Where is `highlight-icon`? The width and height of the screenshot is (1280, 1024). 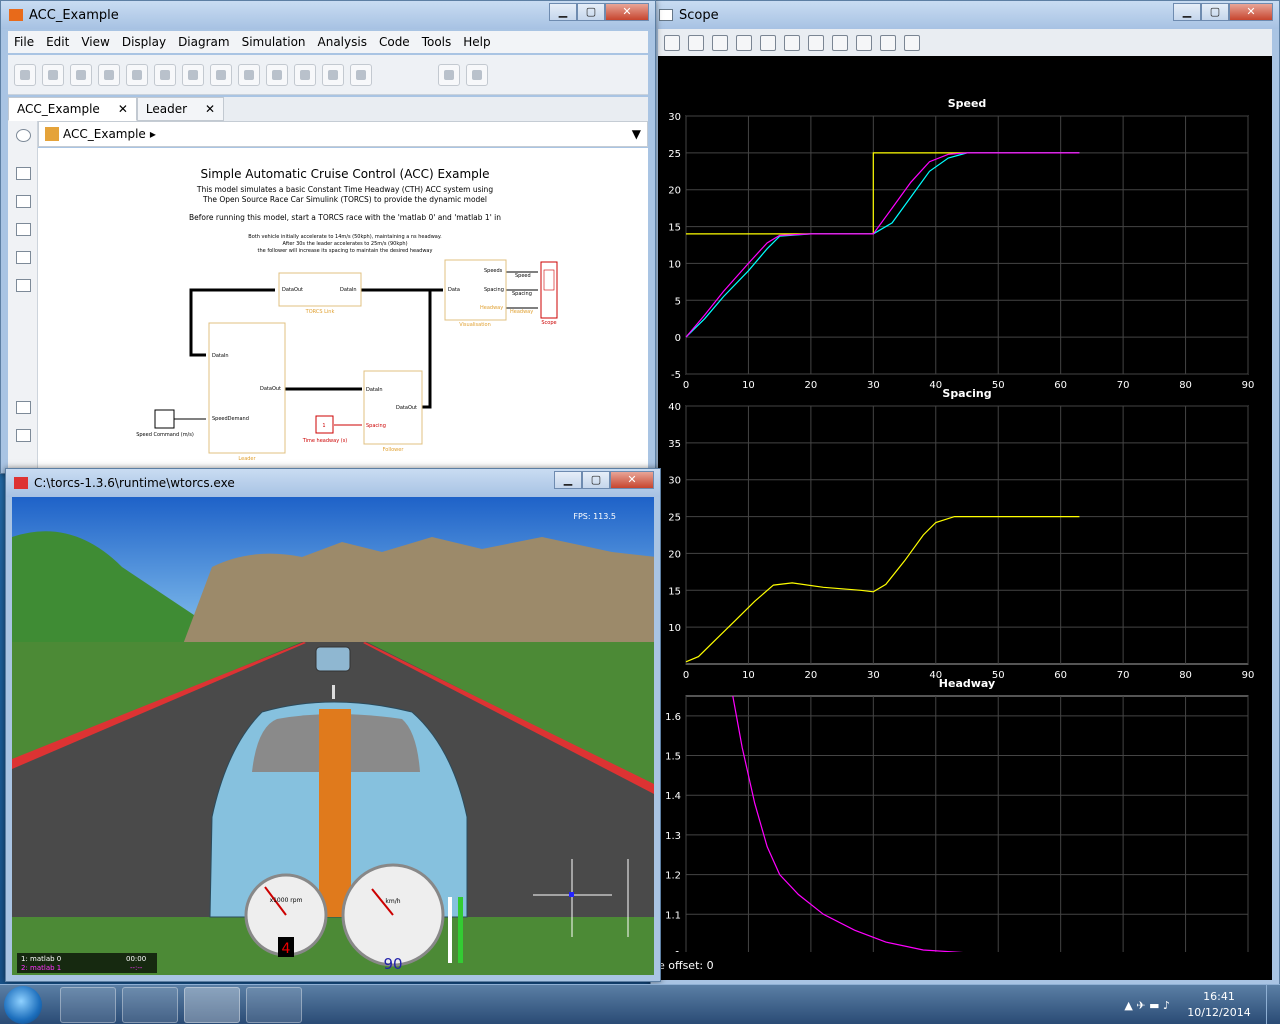
highlight-icon is located at coordinates (912, 42).